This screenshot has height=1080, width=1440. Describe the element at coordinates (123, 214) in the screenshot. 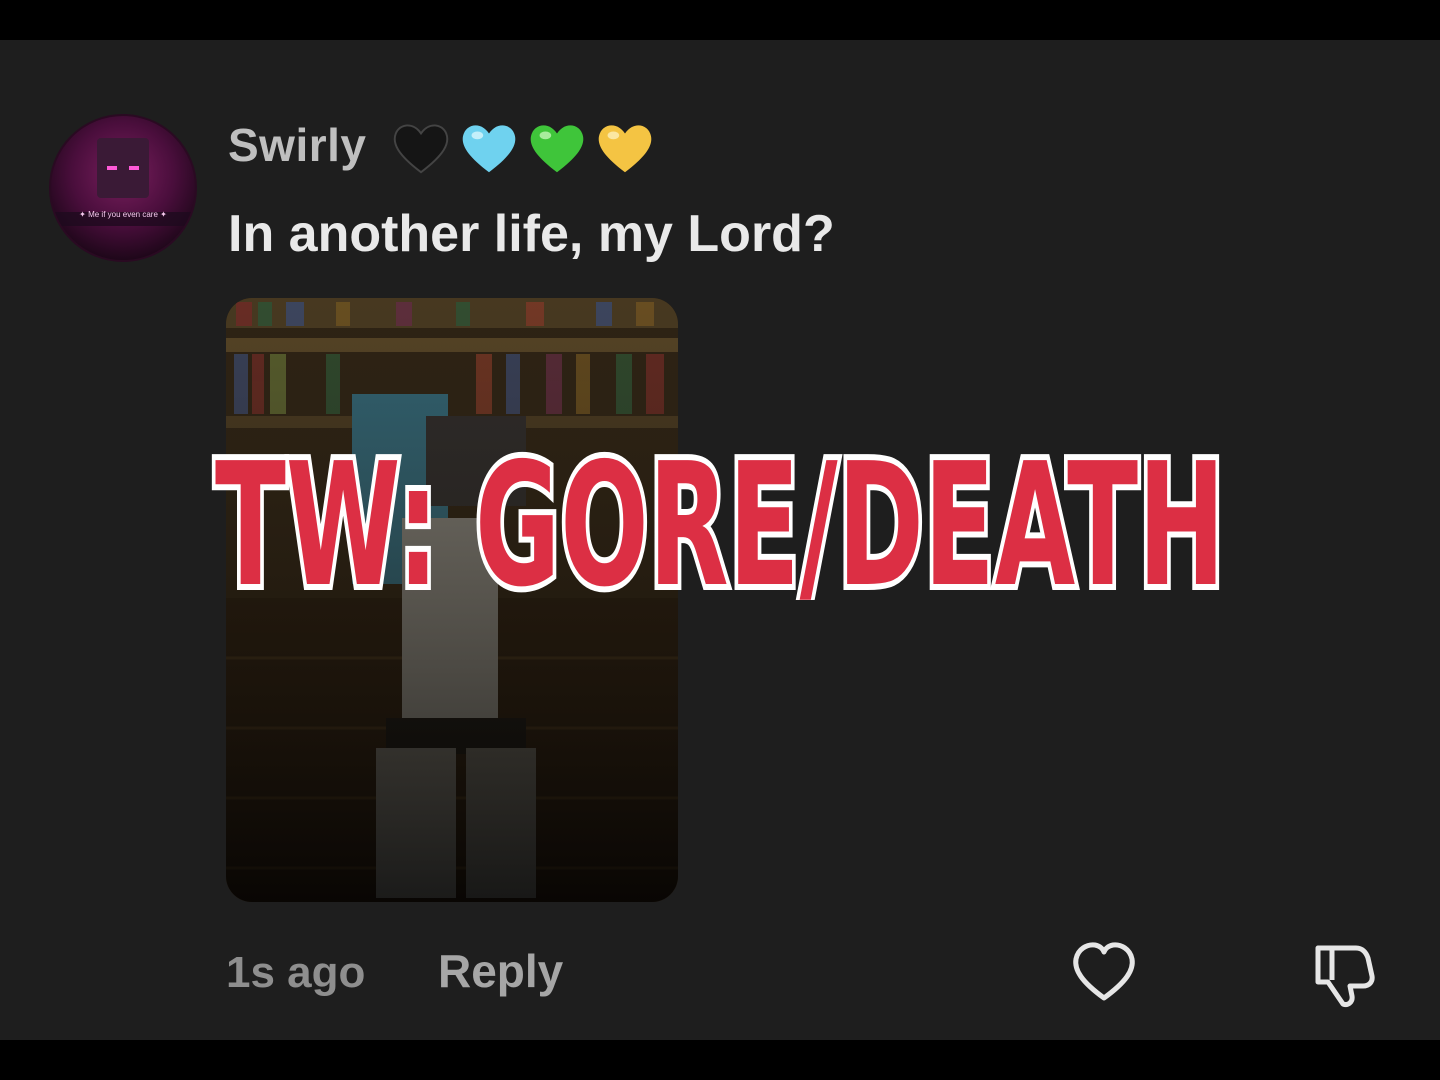

I see `avatar-caption: ✦ Me if you even care ✦` at that location.